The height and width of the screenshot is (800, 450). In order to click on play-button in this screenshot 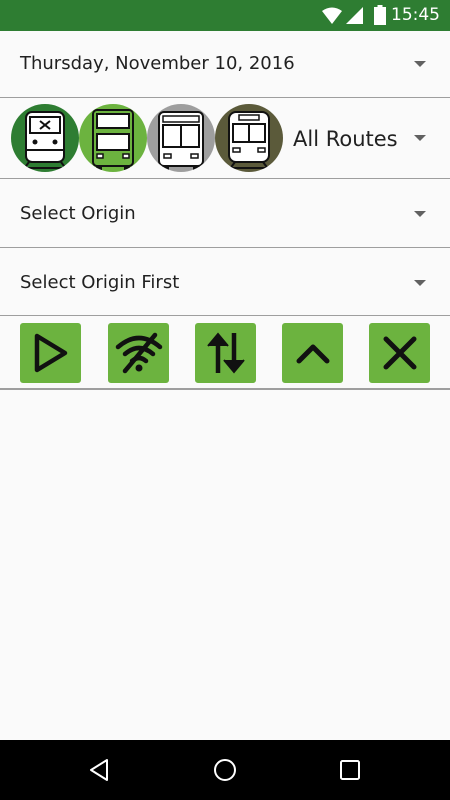, I will do `click(50, 353)`.